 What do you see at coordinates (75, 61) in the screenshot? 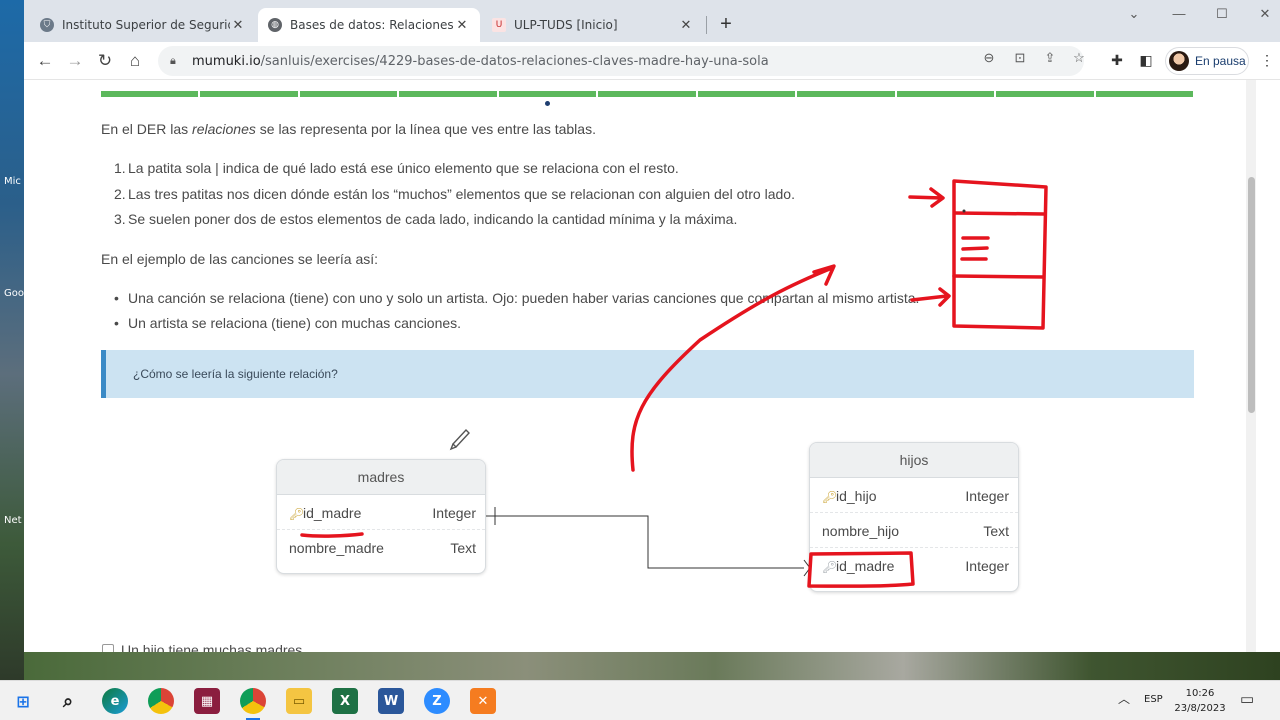
I see `forward-icon: →` at bounding box center [75, 61].